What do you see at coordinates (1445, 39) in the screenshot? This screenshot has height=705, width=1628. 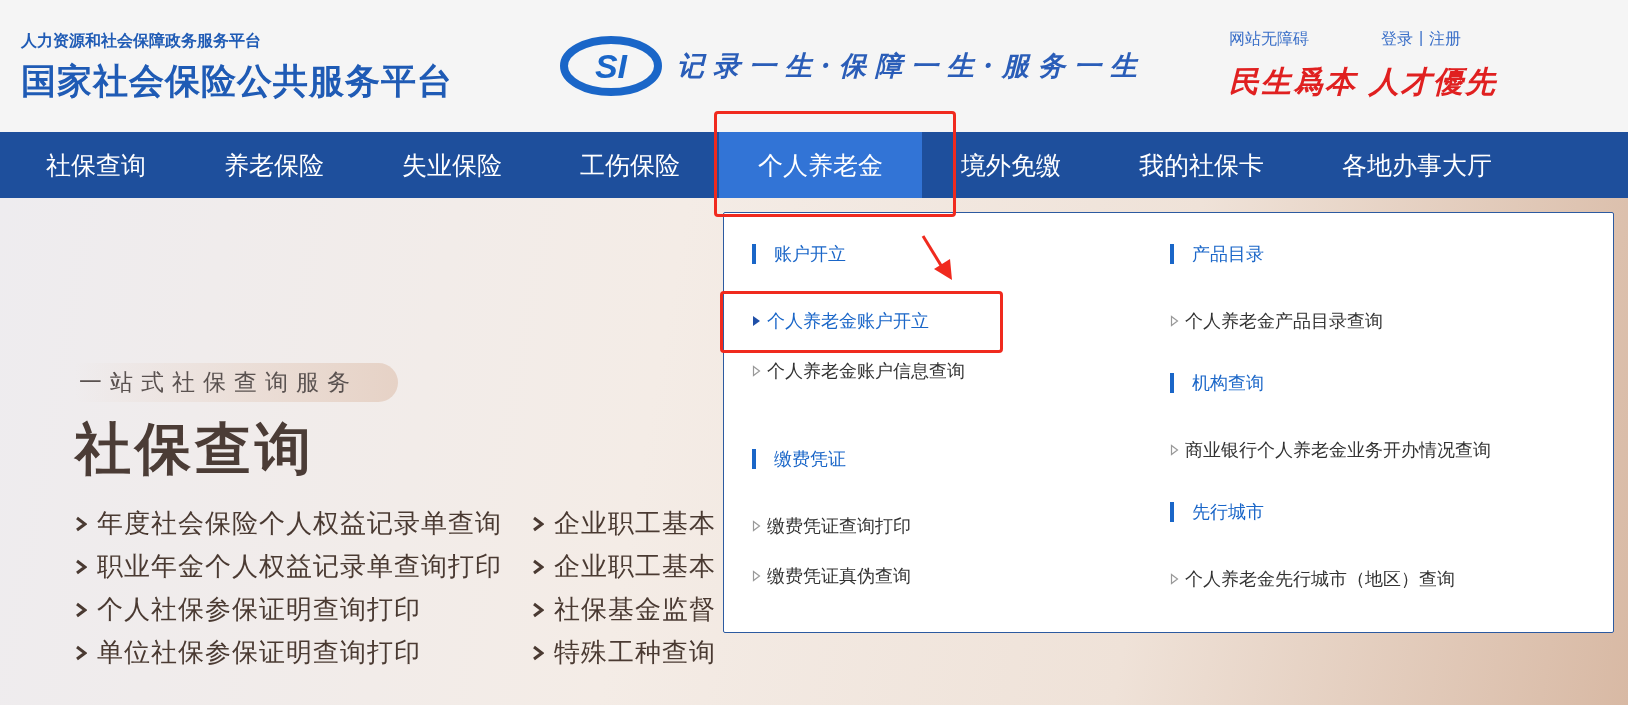 I see `register-link: 注册` at bounding box center [1445, 39].